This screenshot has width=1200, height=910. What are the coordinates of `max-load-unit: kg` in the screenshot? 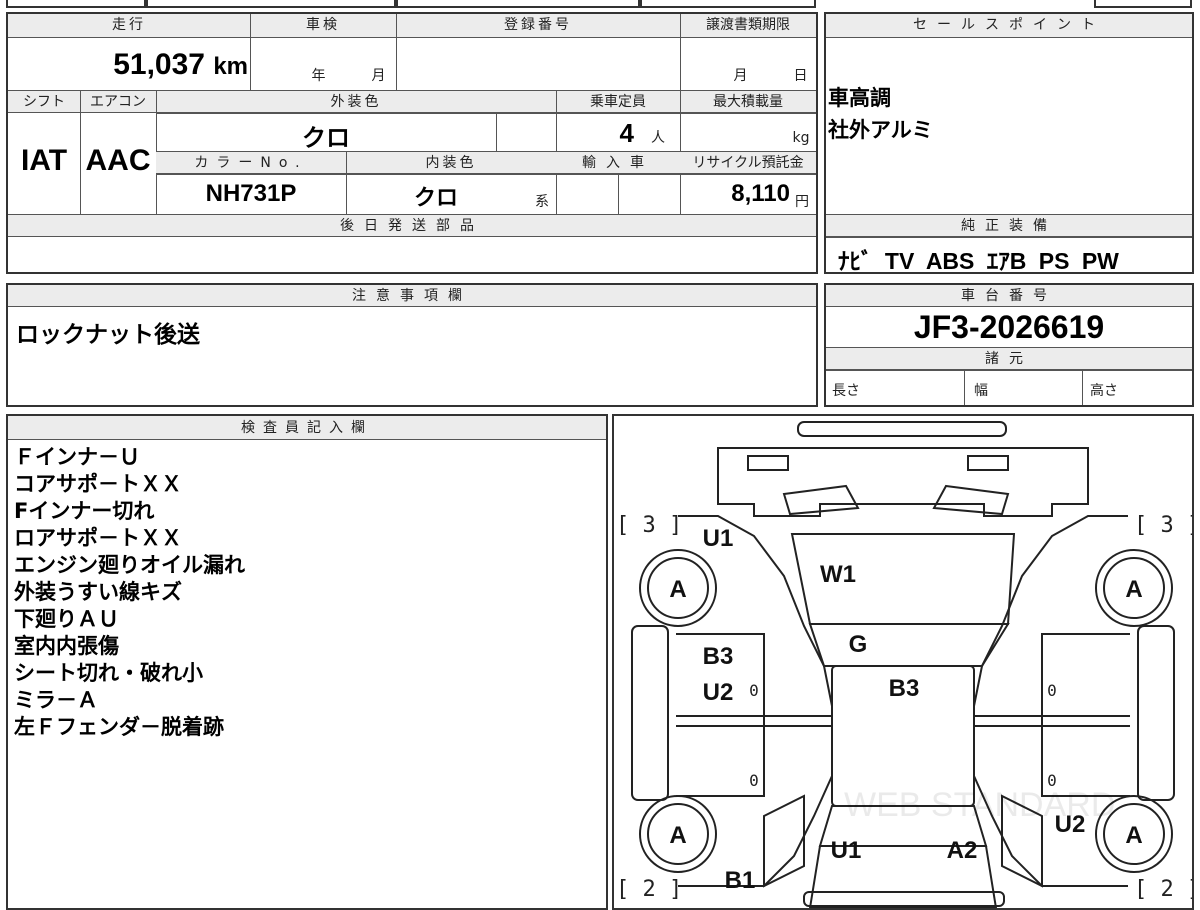 It's located at (801, 138).